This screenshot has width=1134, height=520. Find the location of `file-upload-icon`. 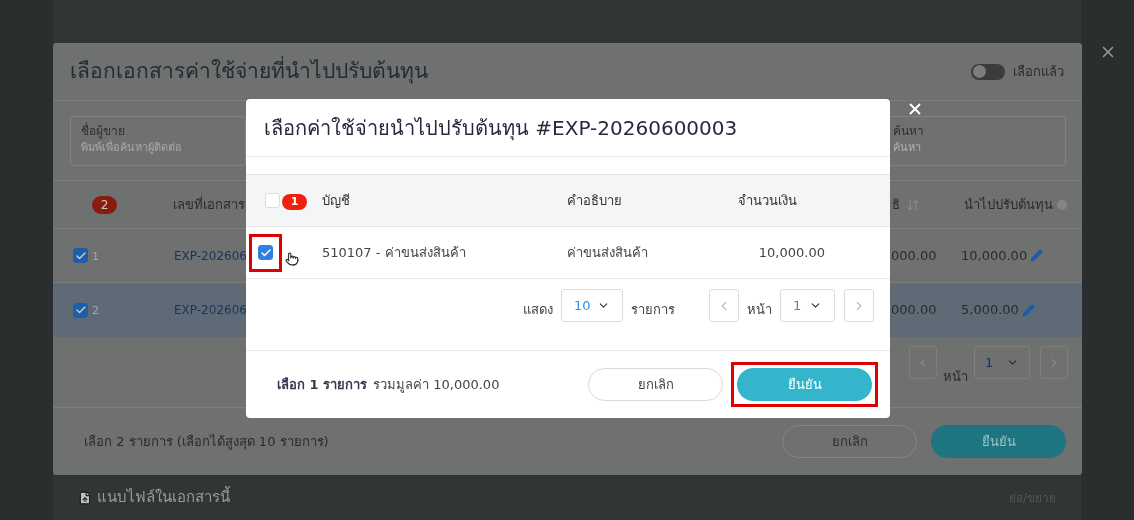

file-upload-icon is located at coordinates (85, 497).